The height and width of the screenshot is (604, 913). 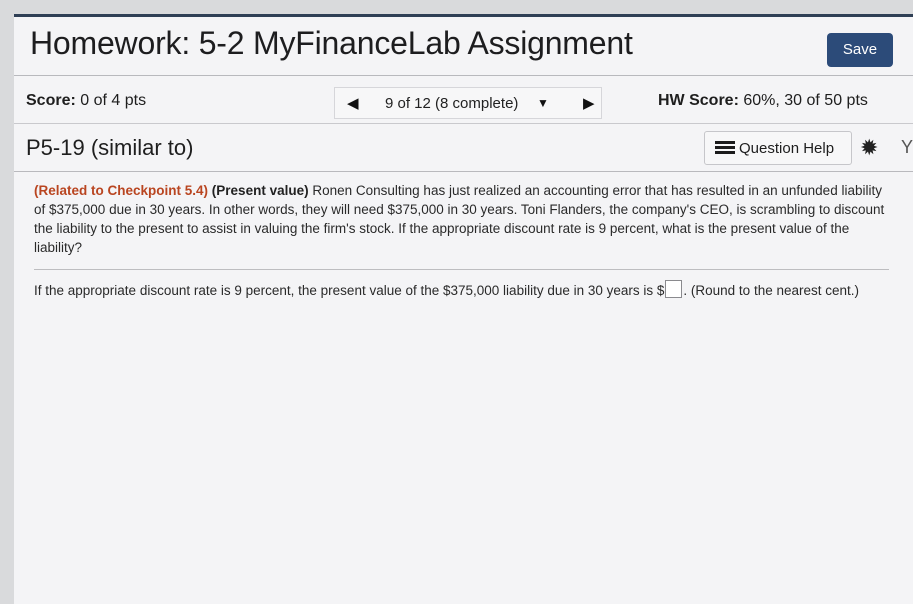 I want to click on problem-topic: (Present value), so click(x=260, y=190).